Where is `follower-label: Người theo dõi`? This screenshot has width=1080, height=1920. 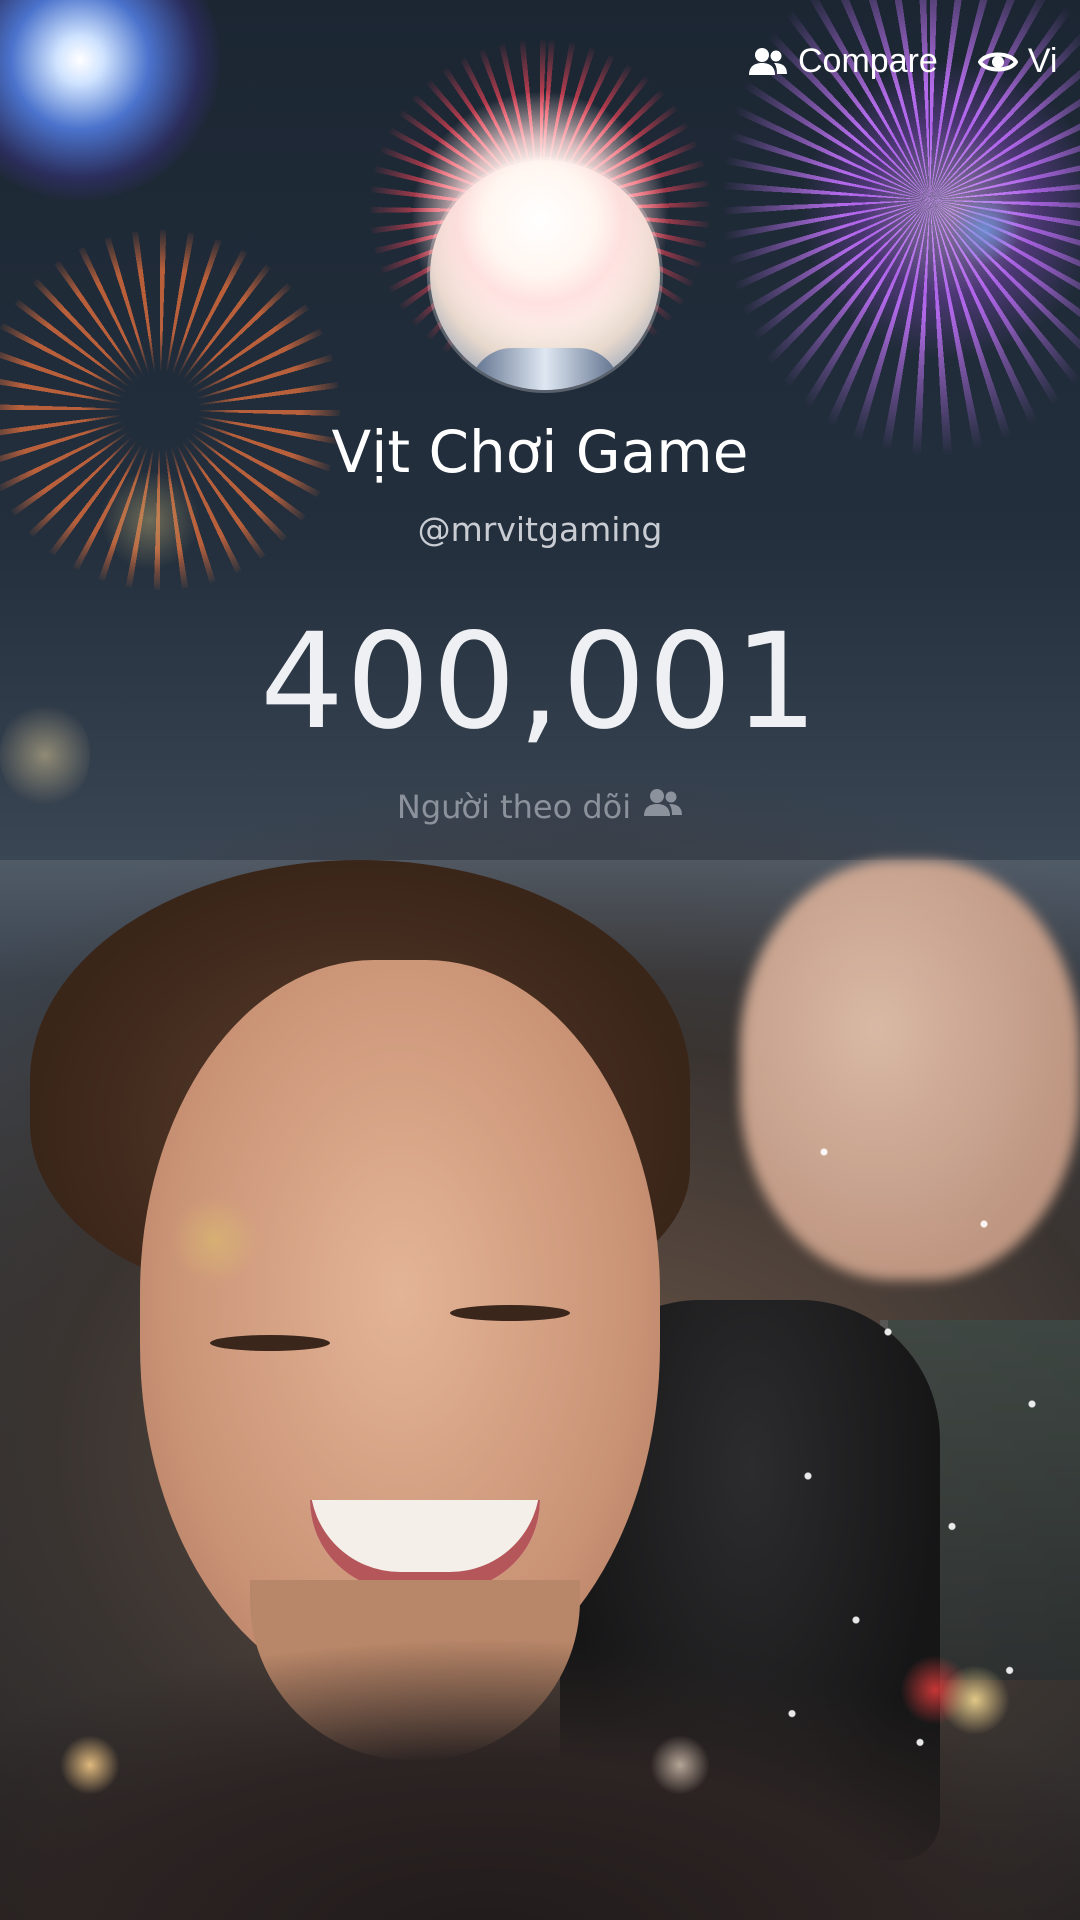 follower-label: Người theo dõi is located at coordinates (514, 807).